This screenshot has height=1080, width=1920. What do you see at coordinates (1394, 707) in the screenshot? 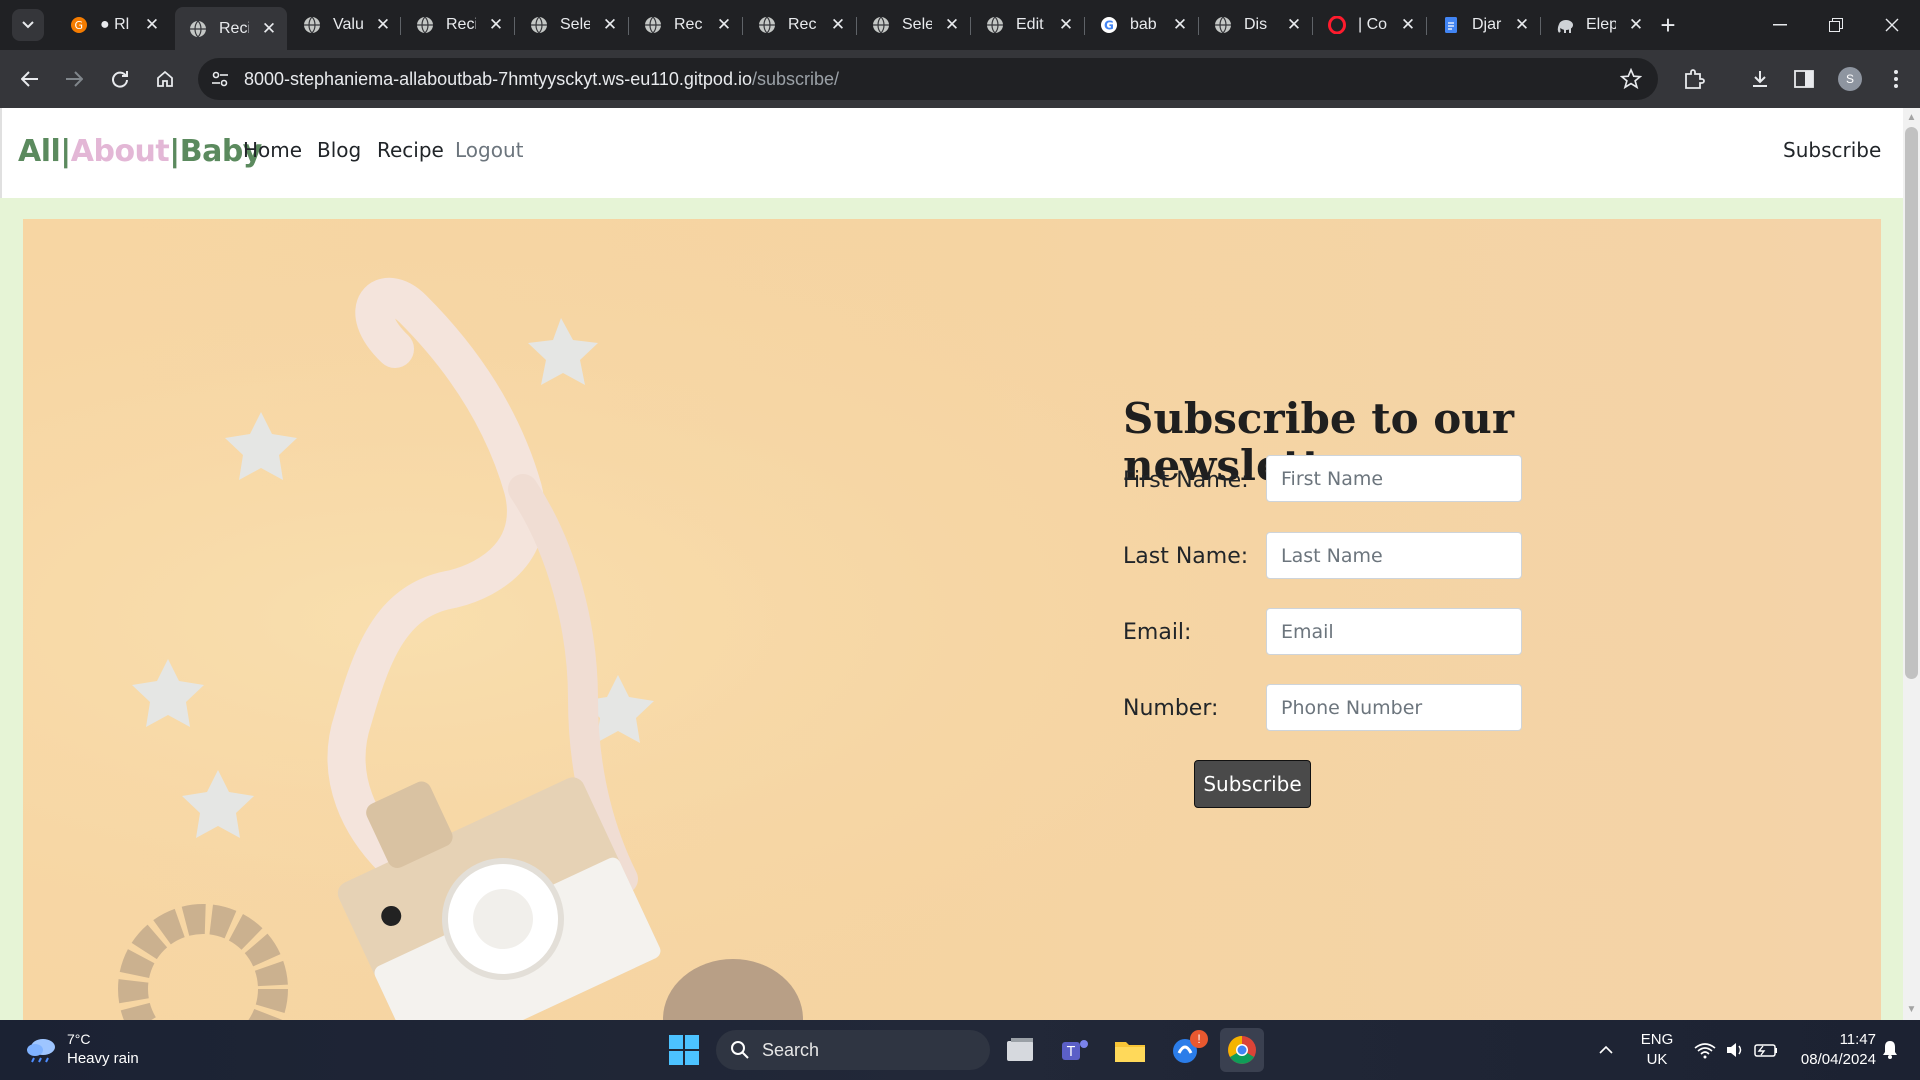
I see `phone-number-input` at bounding box center [1394, 707].